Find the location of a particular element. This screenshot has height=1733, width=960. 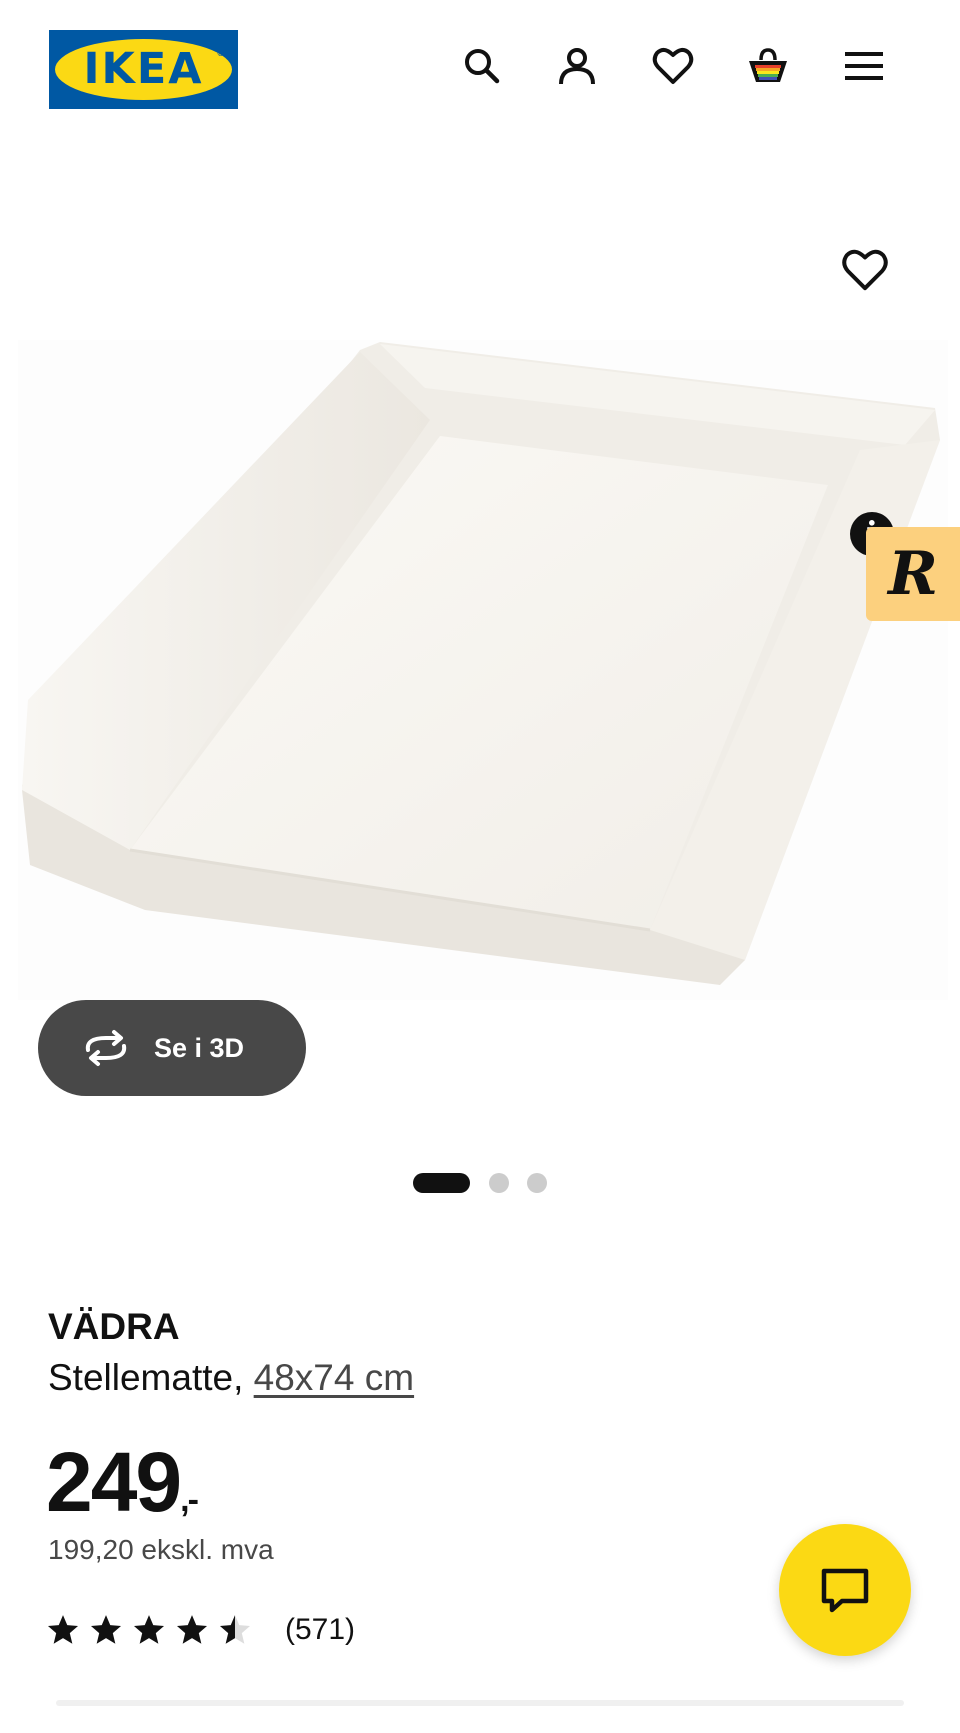

view-in-3d-button: Se i 3D is located at coordinates (172, 1048).